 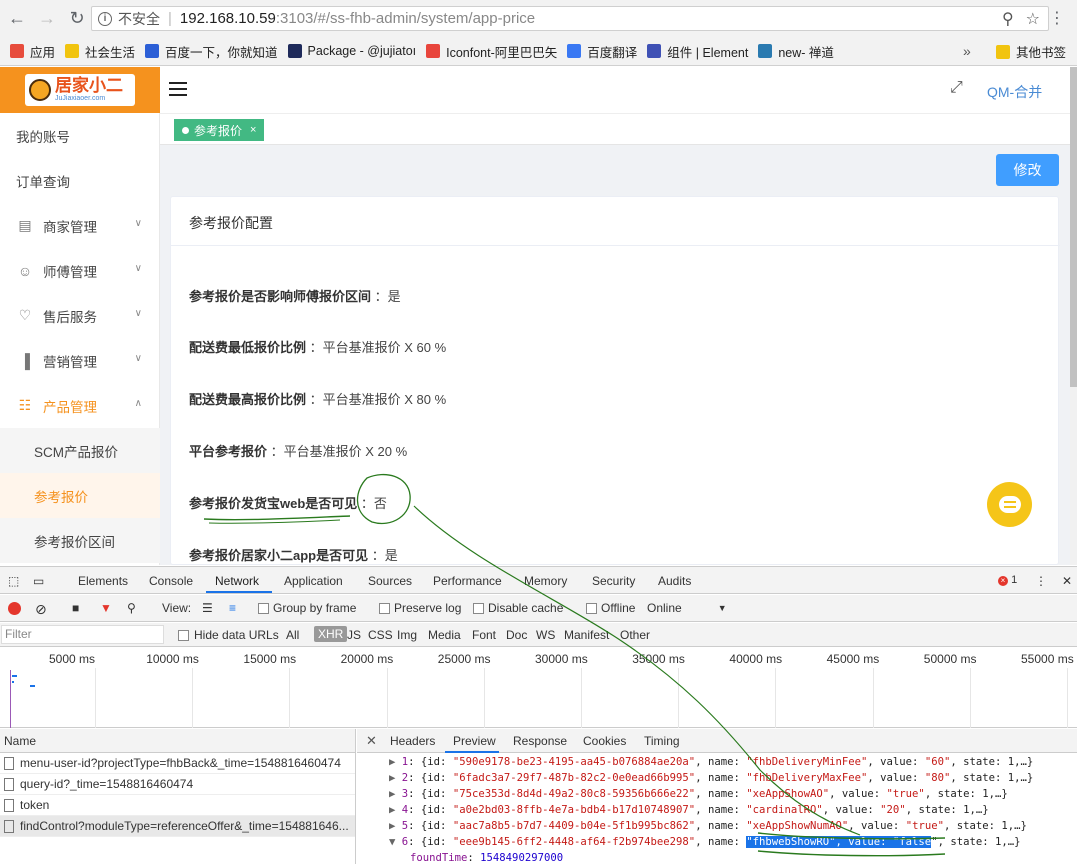 What do you see at coordinates (80, 495) in the screenshot?
I see `sidebar-item: 参考报价` at bounding box center [80, 495].